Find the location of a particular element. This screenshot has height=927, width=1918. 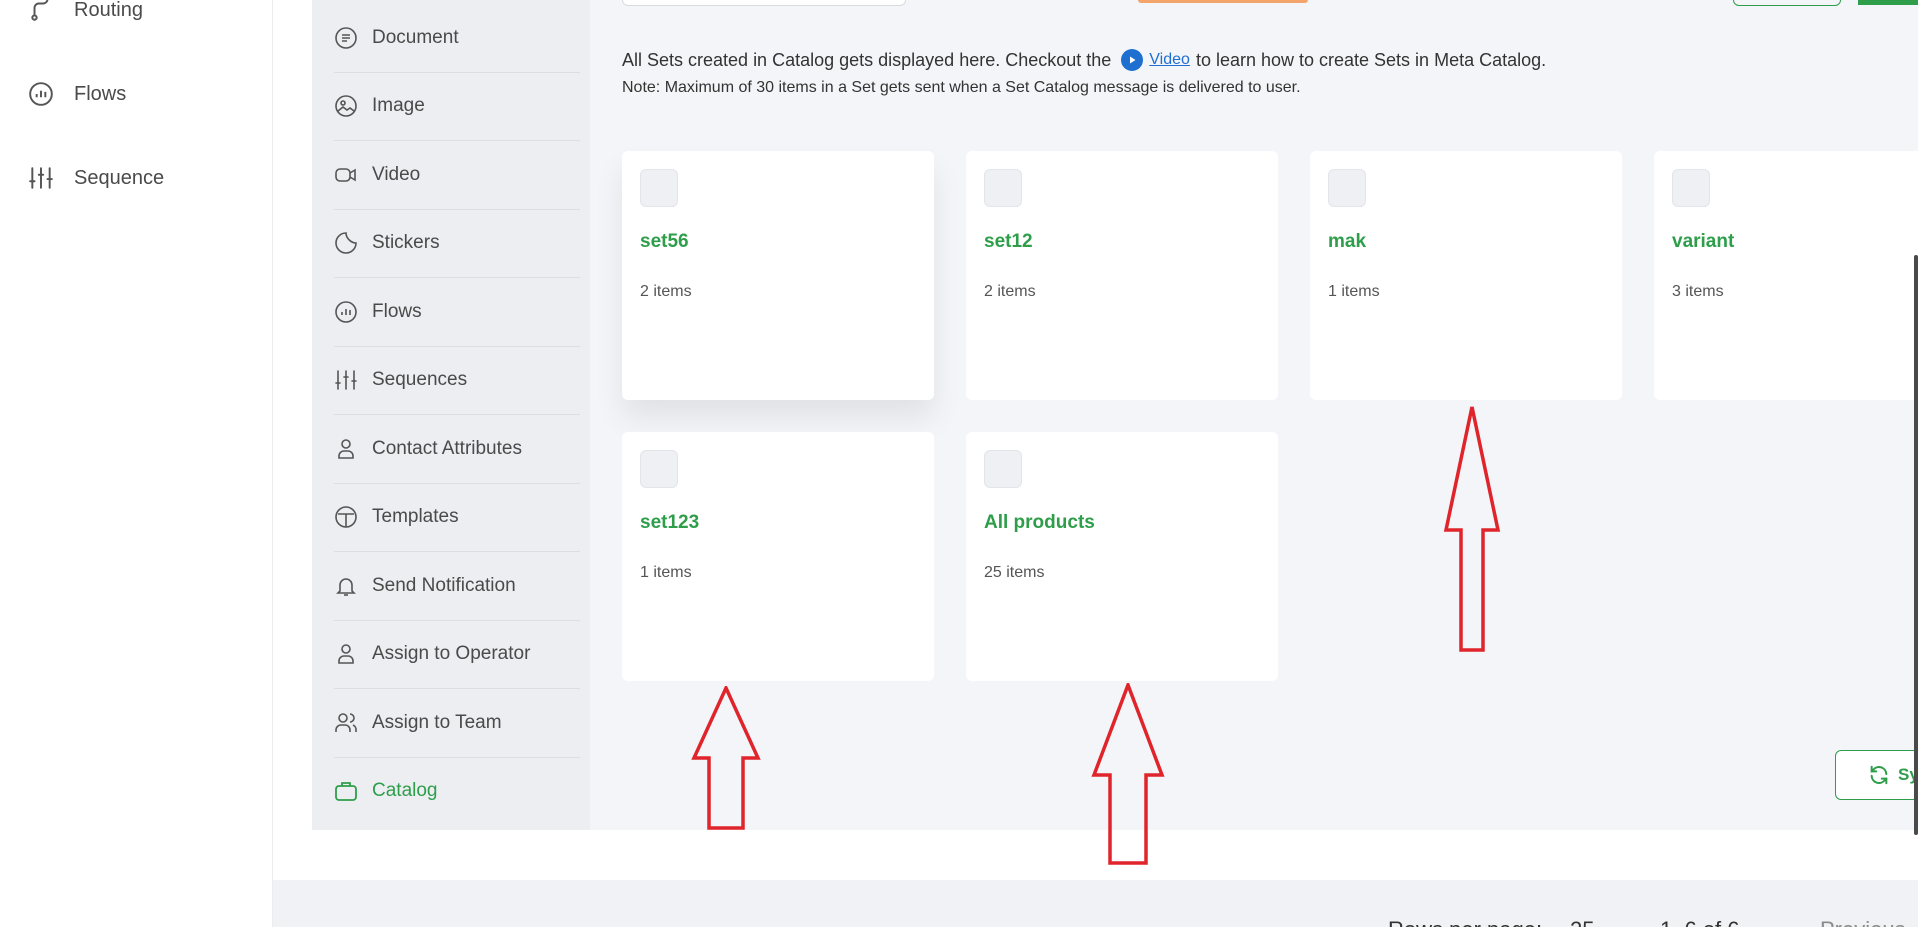

pagination-range: 1–6 of 6 is located at coordinates (1700, 922).